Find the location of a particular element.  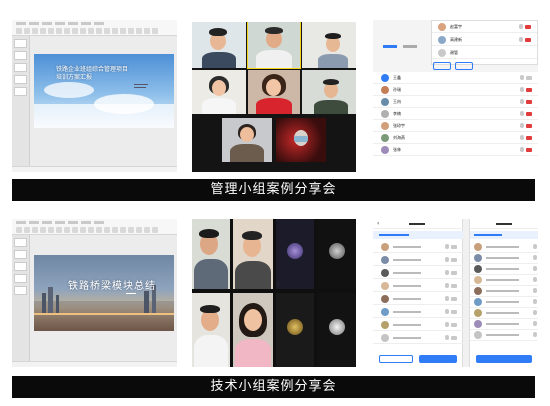

bottom-slide-title: 铁路桥梁模块总结 is located at coordinates (112, 286).